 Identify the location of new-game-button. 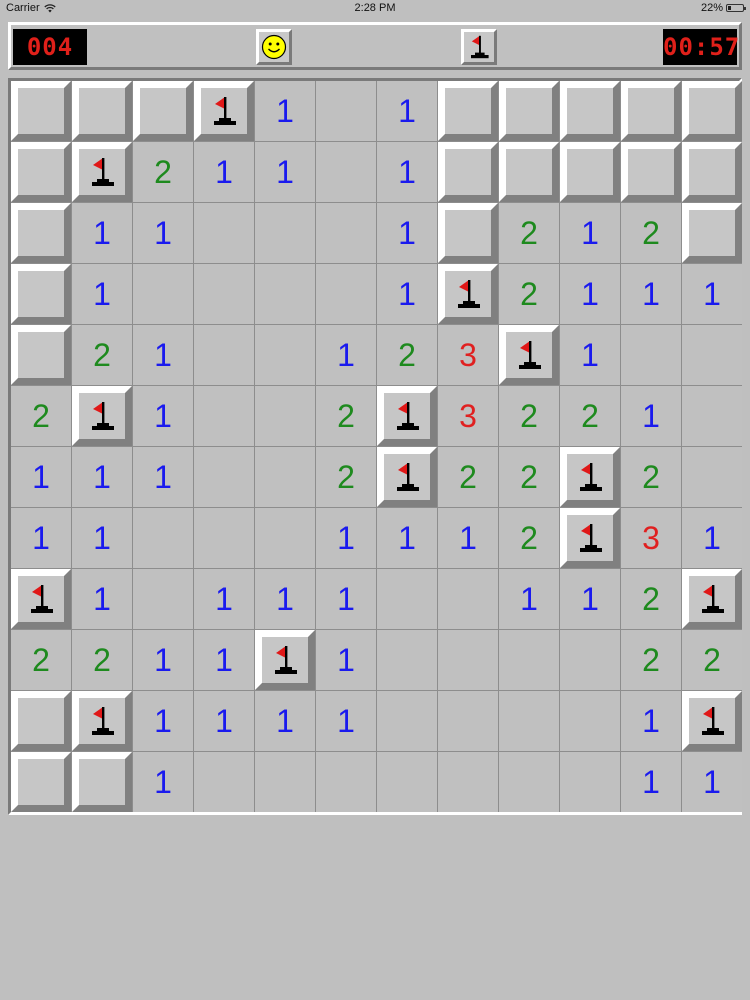
(274, 47).